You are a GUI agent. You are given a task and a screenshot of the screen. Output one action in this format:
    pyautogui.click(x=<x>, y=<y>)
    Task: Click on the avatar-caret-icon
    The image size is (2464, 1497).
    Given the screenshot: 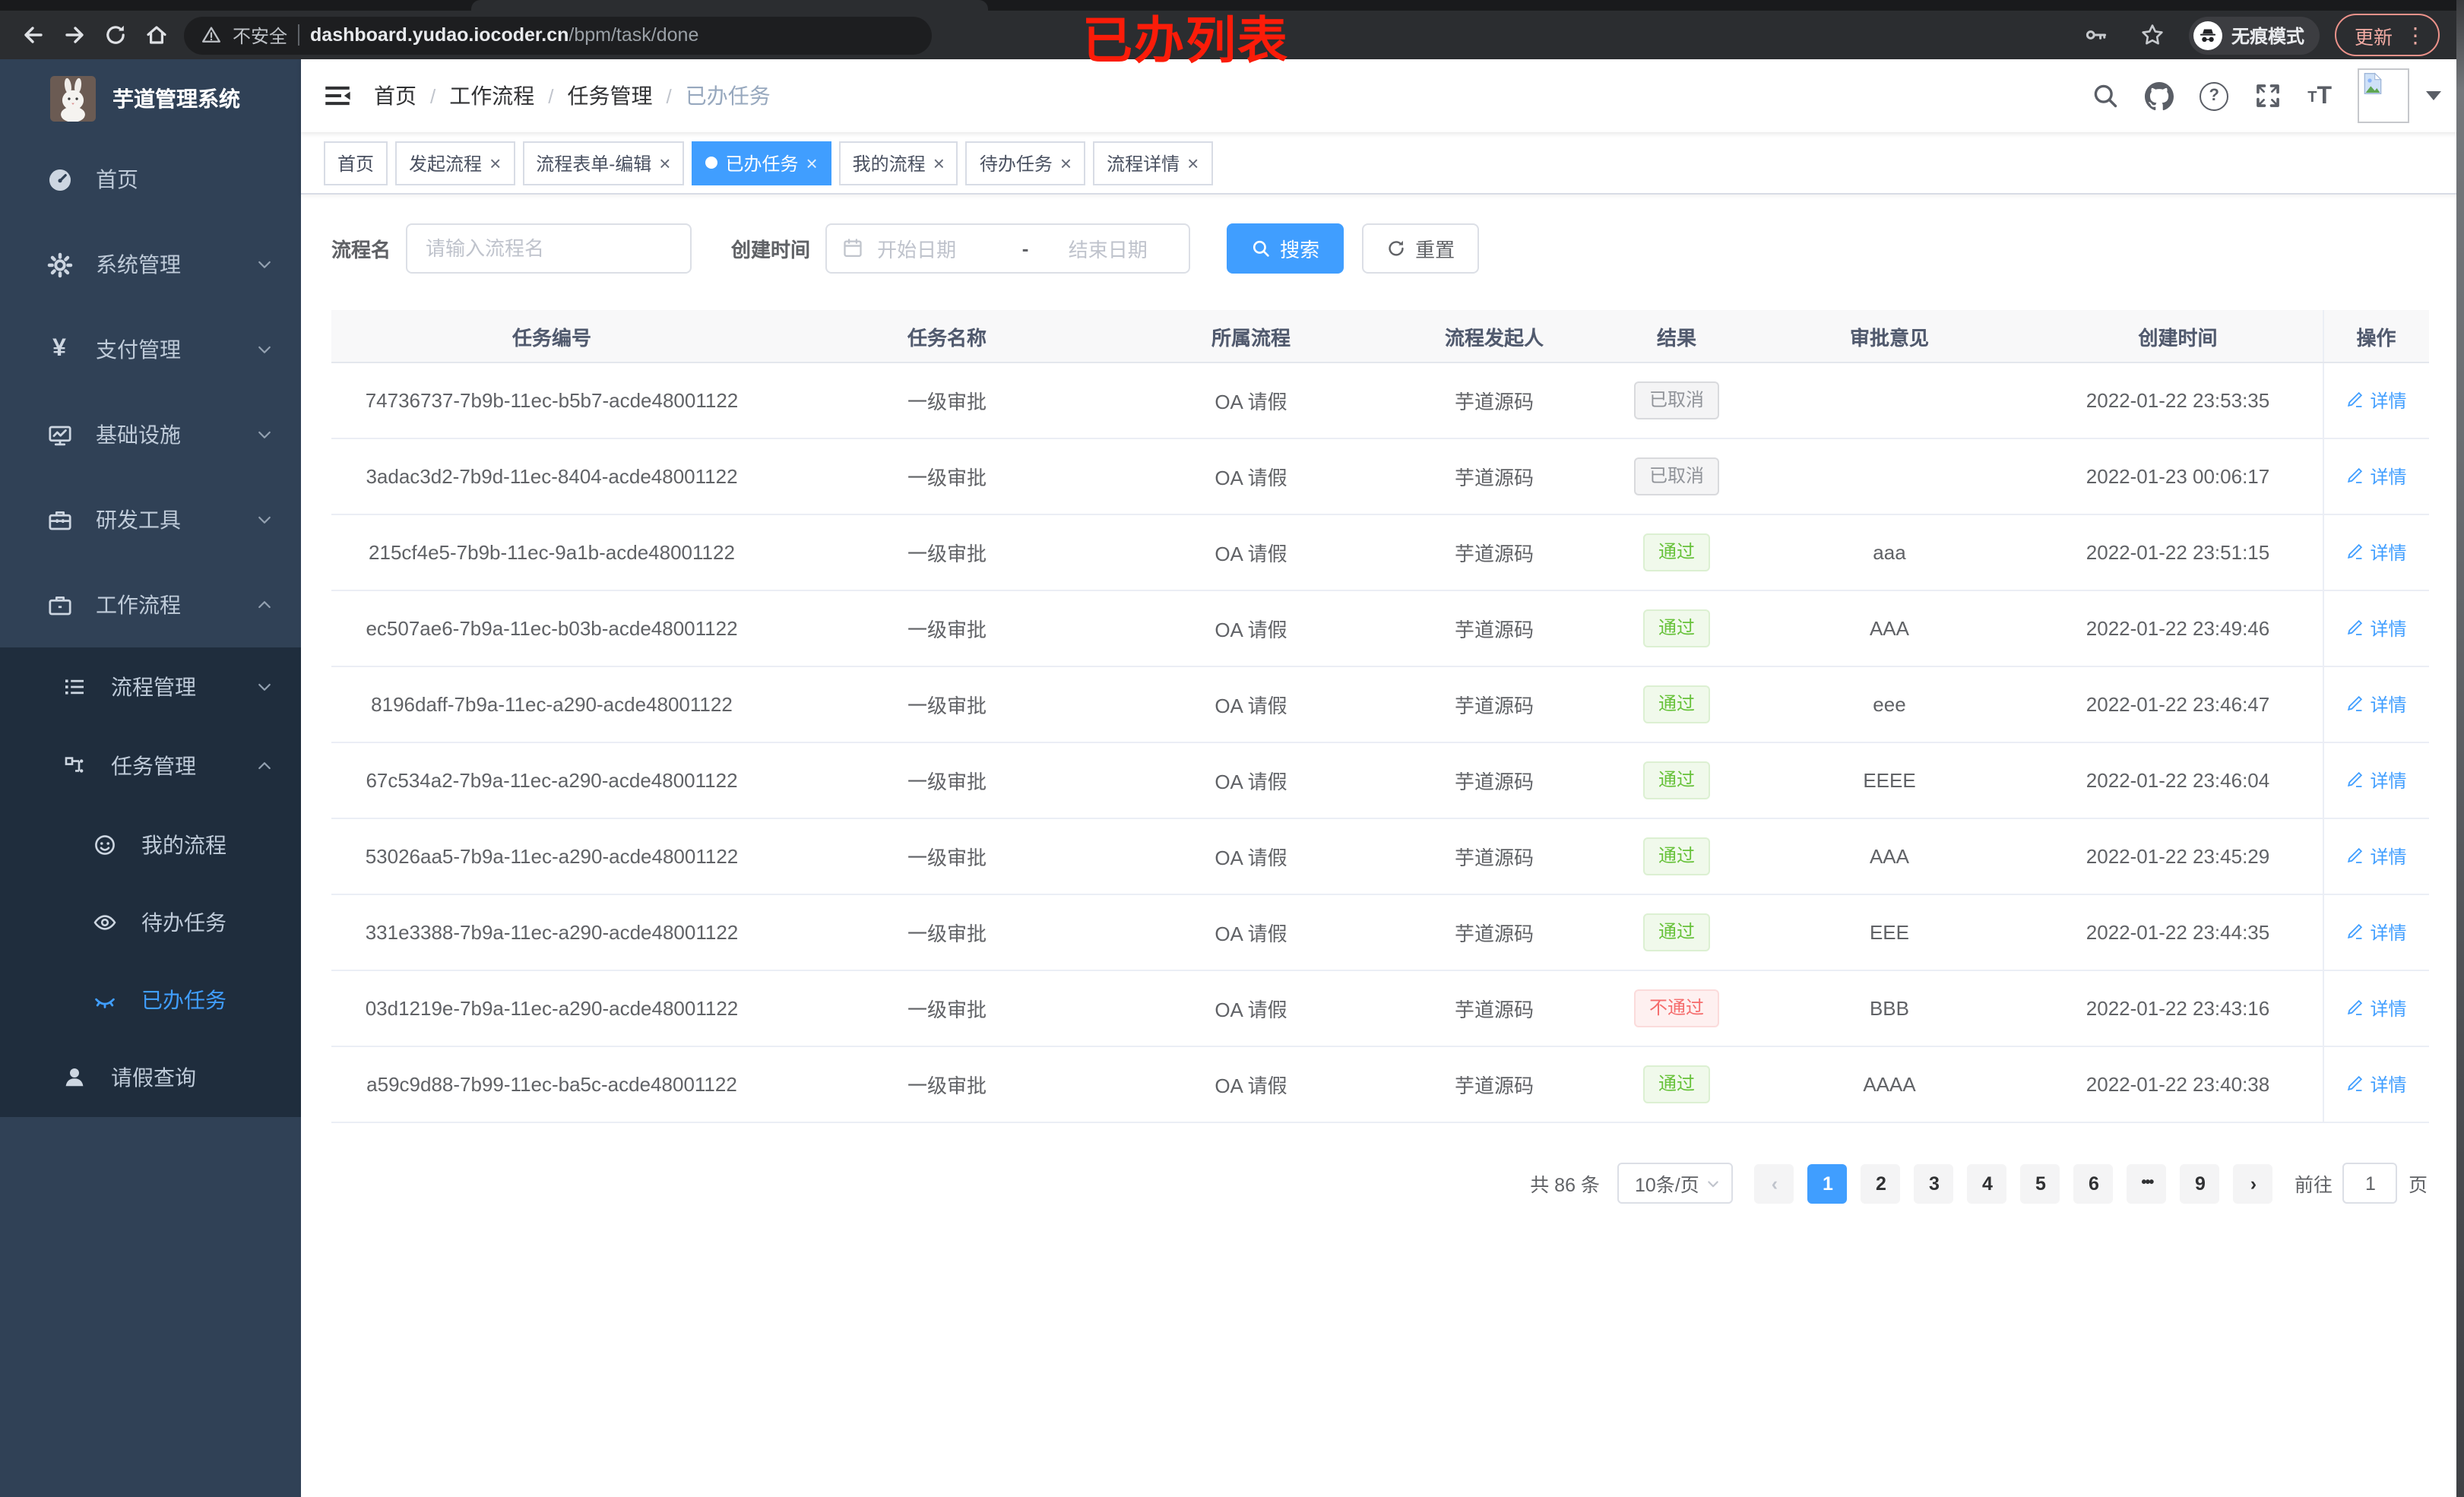 What is the action you would take?
    pyautogui.click(x=2433, y=95)
    